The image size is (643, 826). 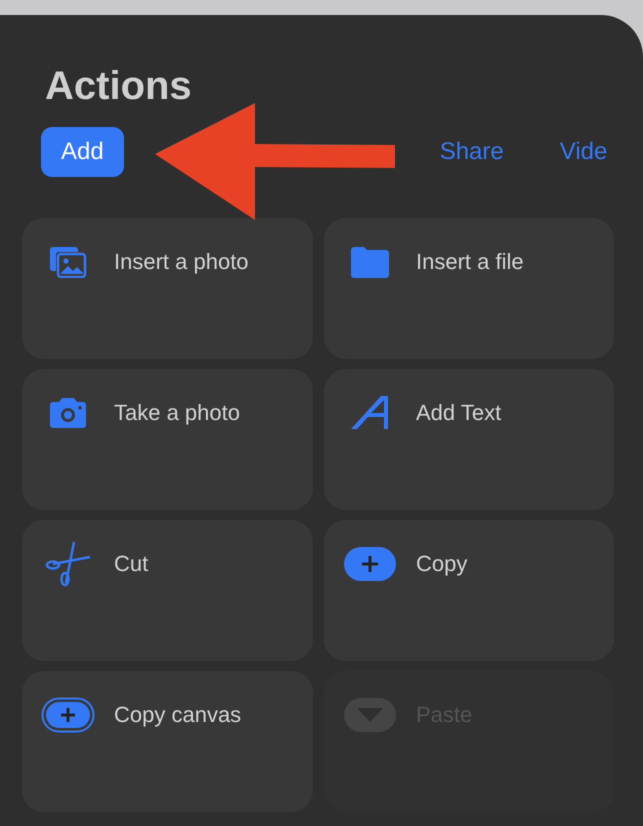 What do you see at coordinates (167, 741) in the screenshot?
I see `action-tile: Copy canvas` at bounding box center [167, 741].